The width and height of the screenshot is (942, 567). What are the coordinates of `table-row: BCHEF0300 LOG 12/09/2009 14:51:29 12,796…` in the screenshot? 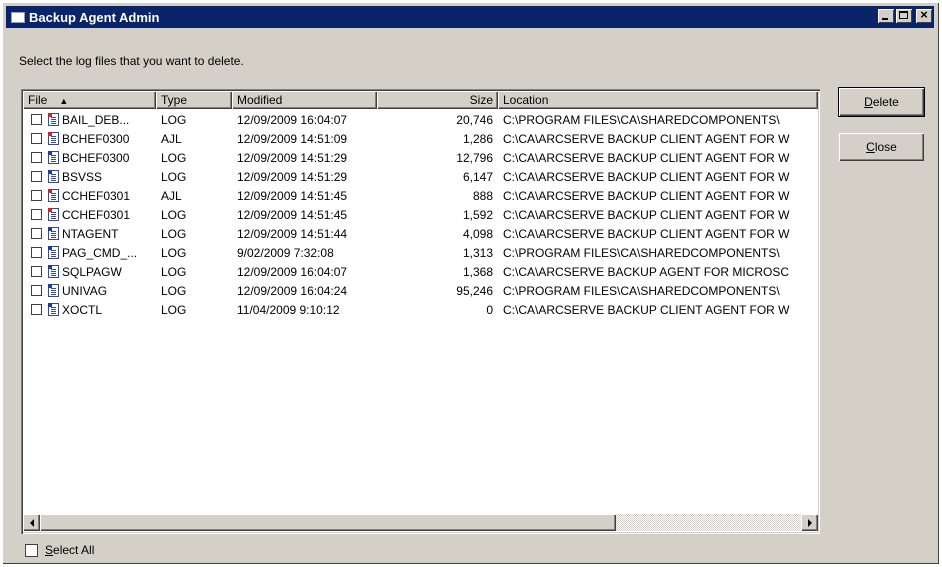 It's located at (420, 157).